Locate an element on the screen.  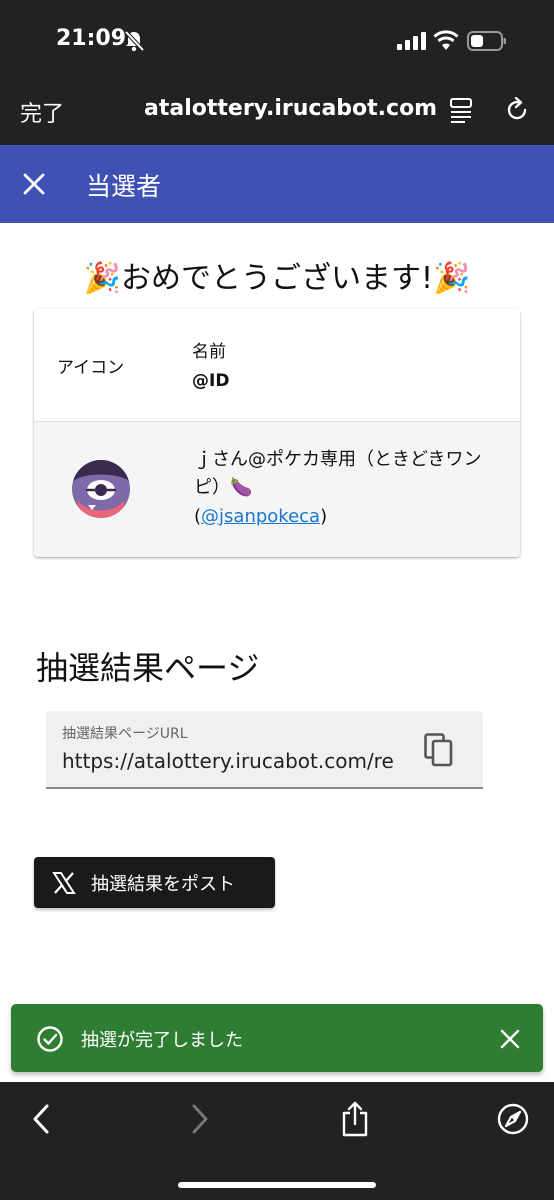
success-snackbar: 抽選が完了しました is located at coordinates (277, 1038).